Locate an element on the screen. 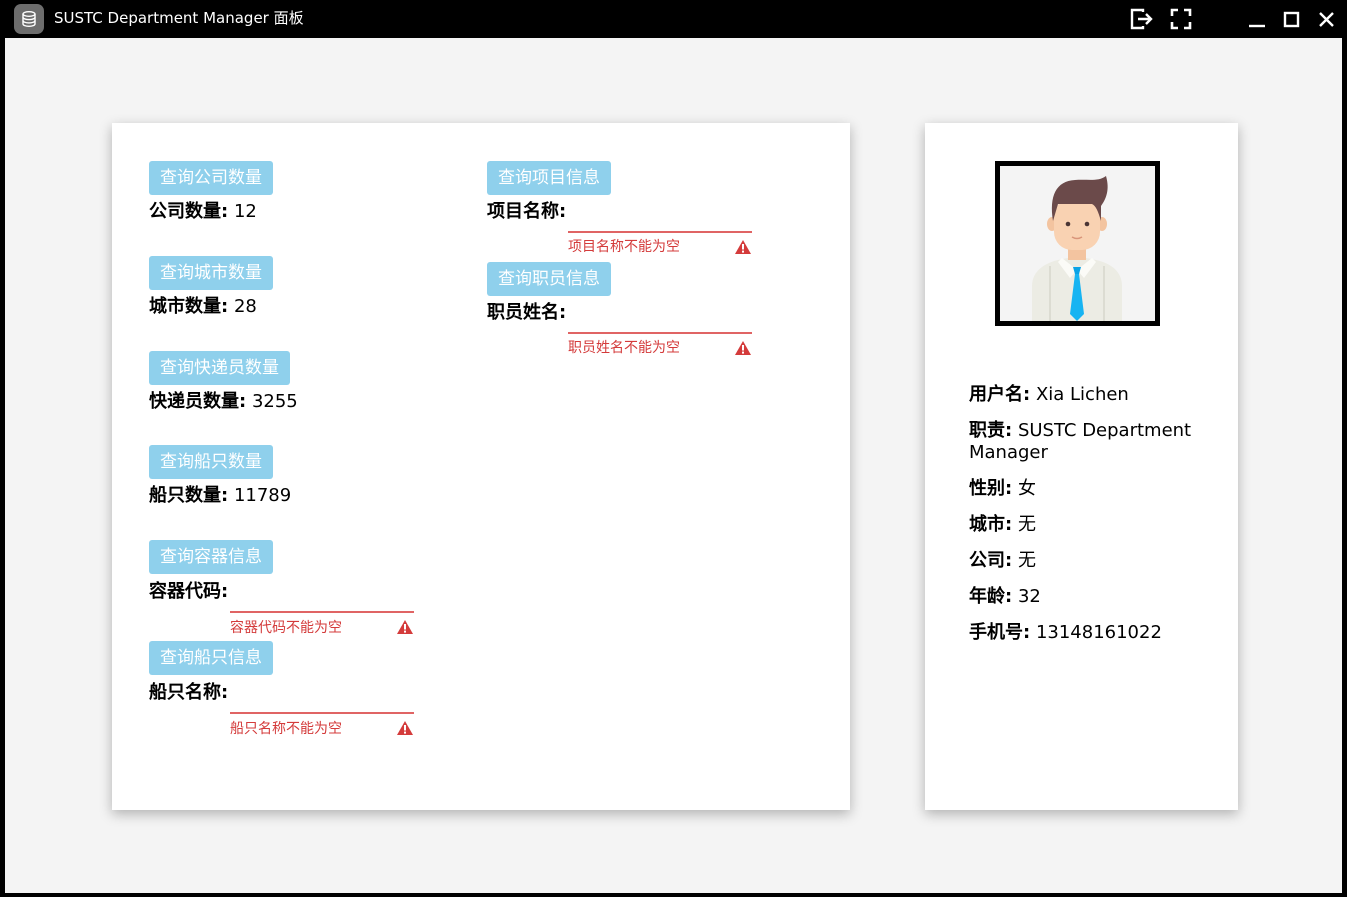 The height and width of the screenshot is (897, 1347). item-name-input is located at coordinates (660, 217).